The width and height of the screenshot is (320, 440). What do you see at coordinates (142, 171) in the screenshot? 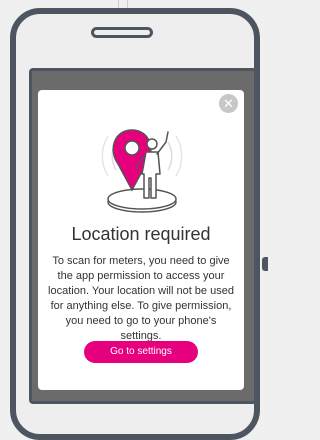
I see `location-pin-person-icon` at bounding box center [142, 171].